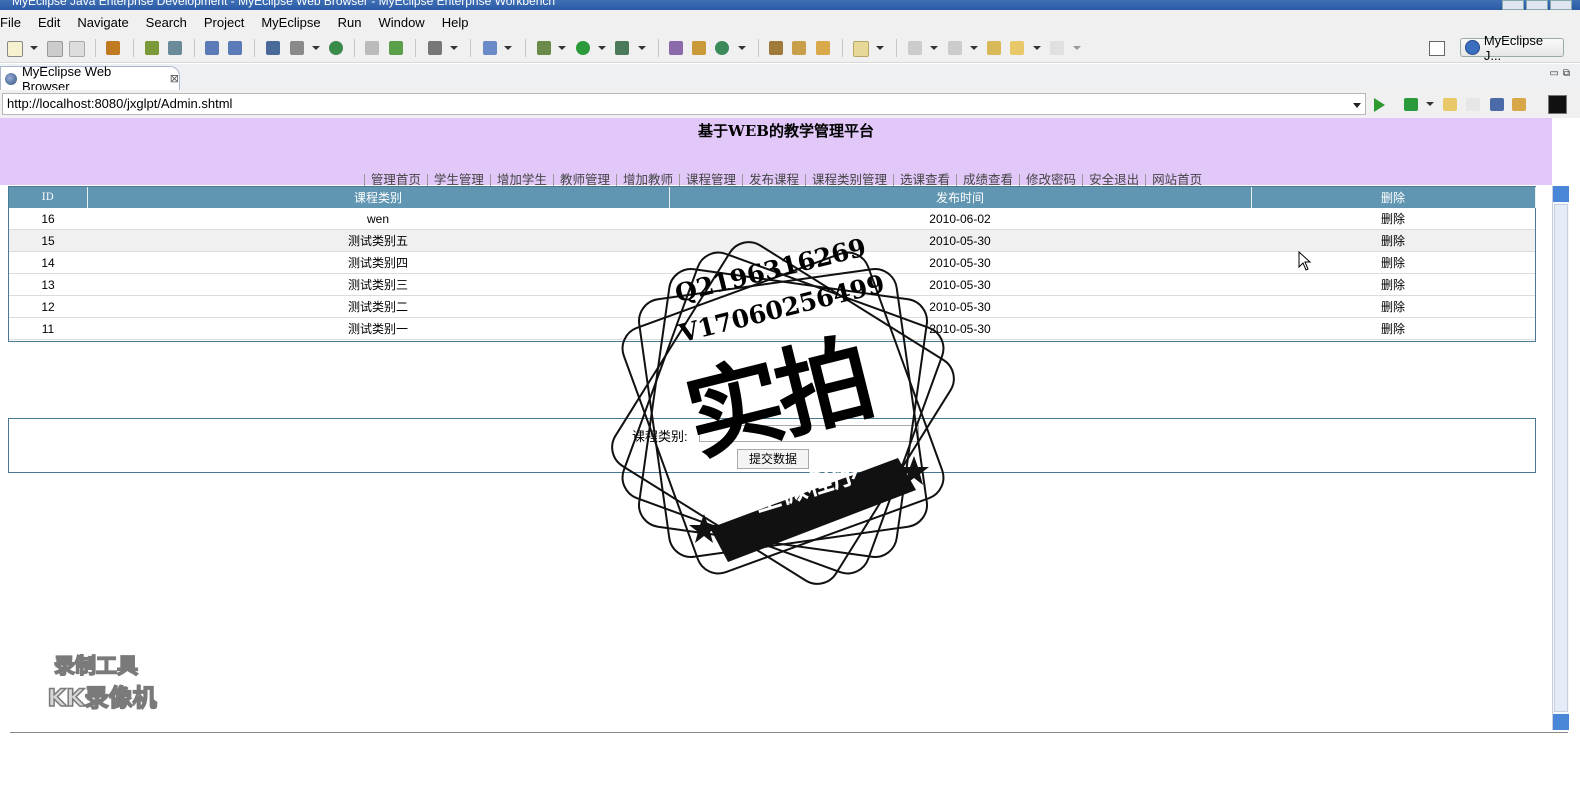 This screenshot has height=794, width=1580. I want to click on menu-help: Help, so click(456, 22).